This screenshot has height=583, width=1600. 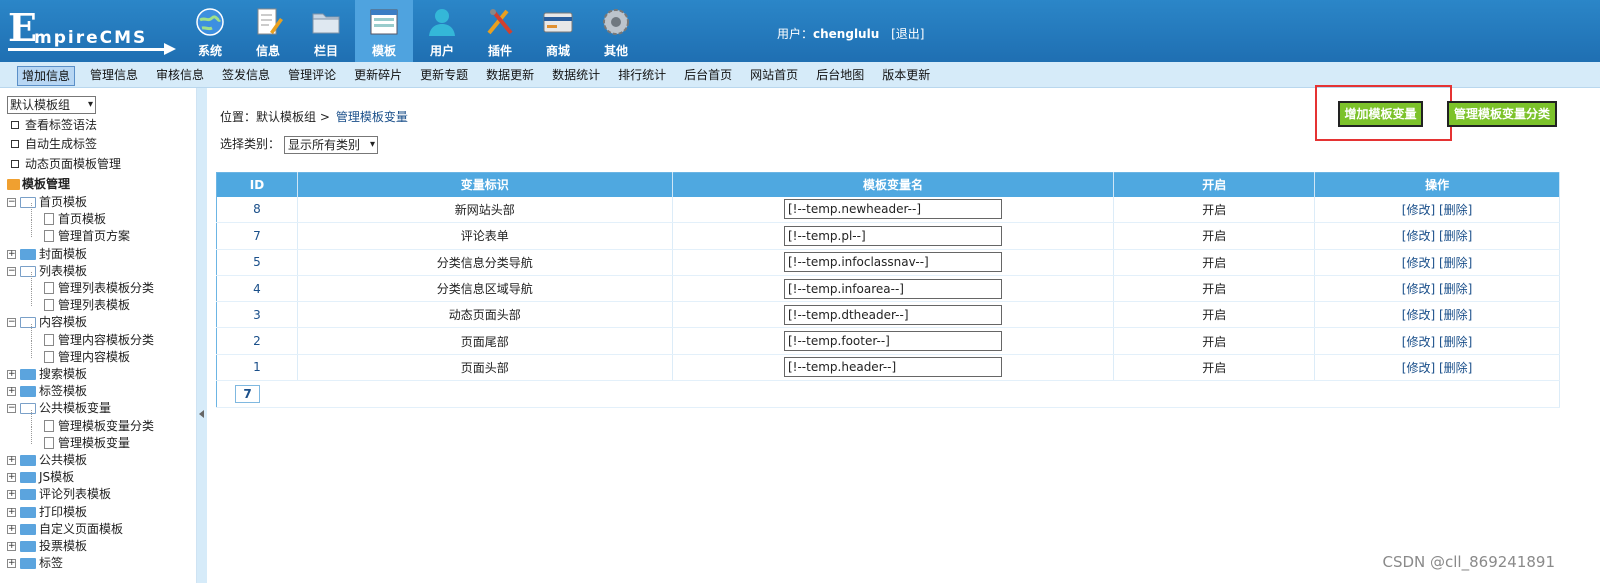 What do you see at coordinates (444, 76) in the screenshot?
I see `submenu-item: 更新专题` at bounding box center [444, 76].